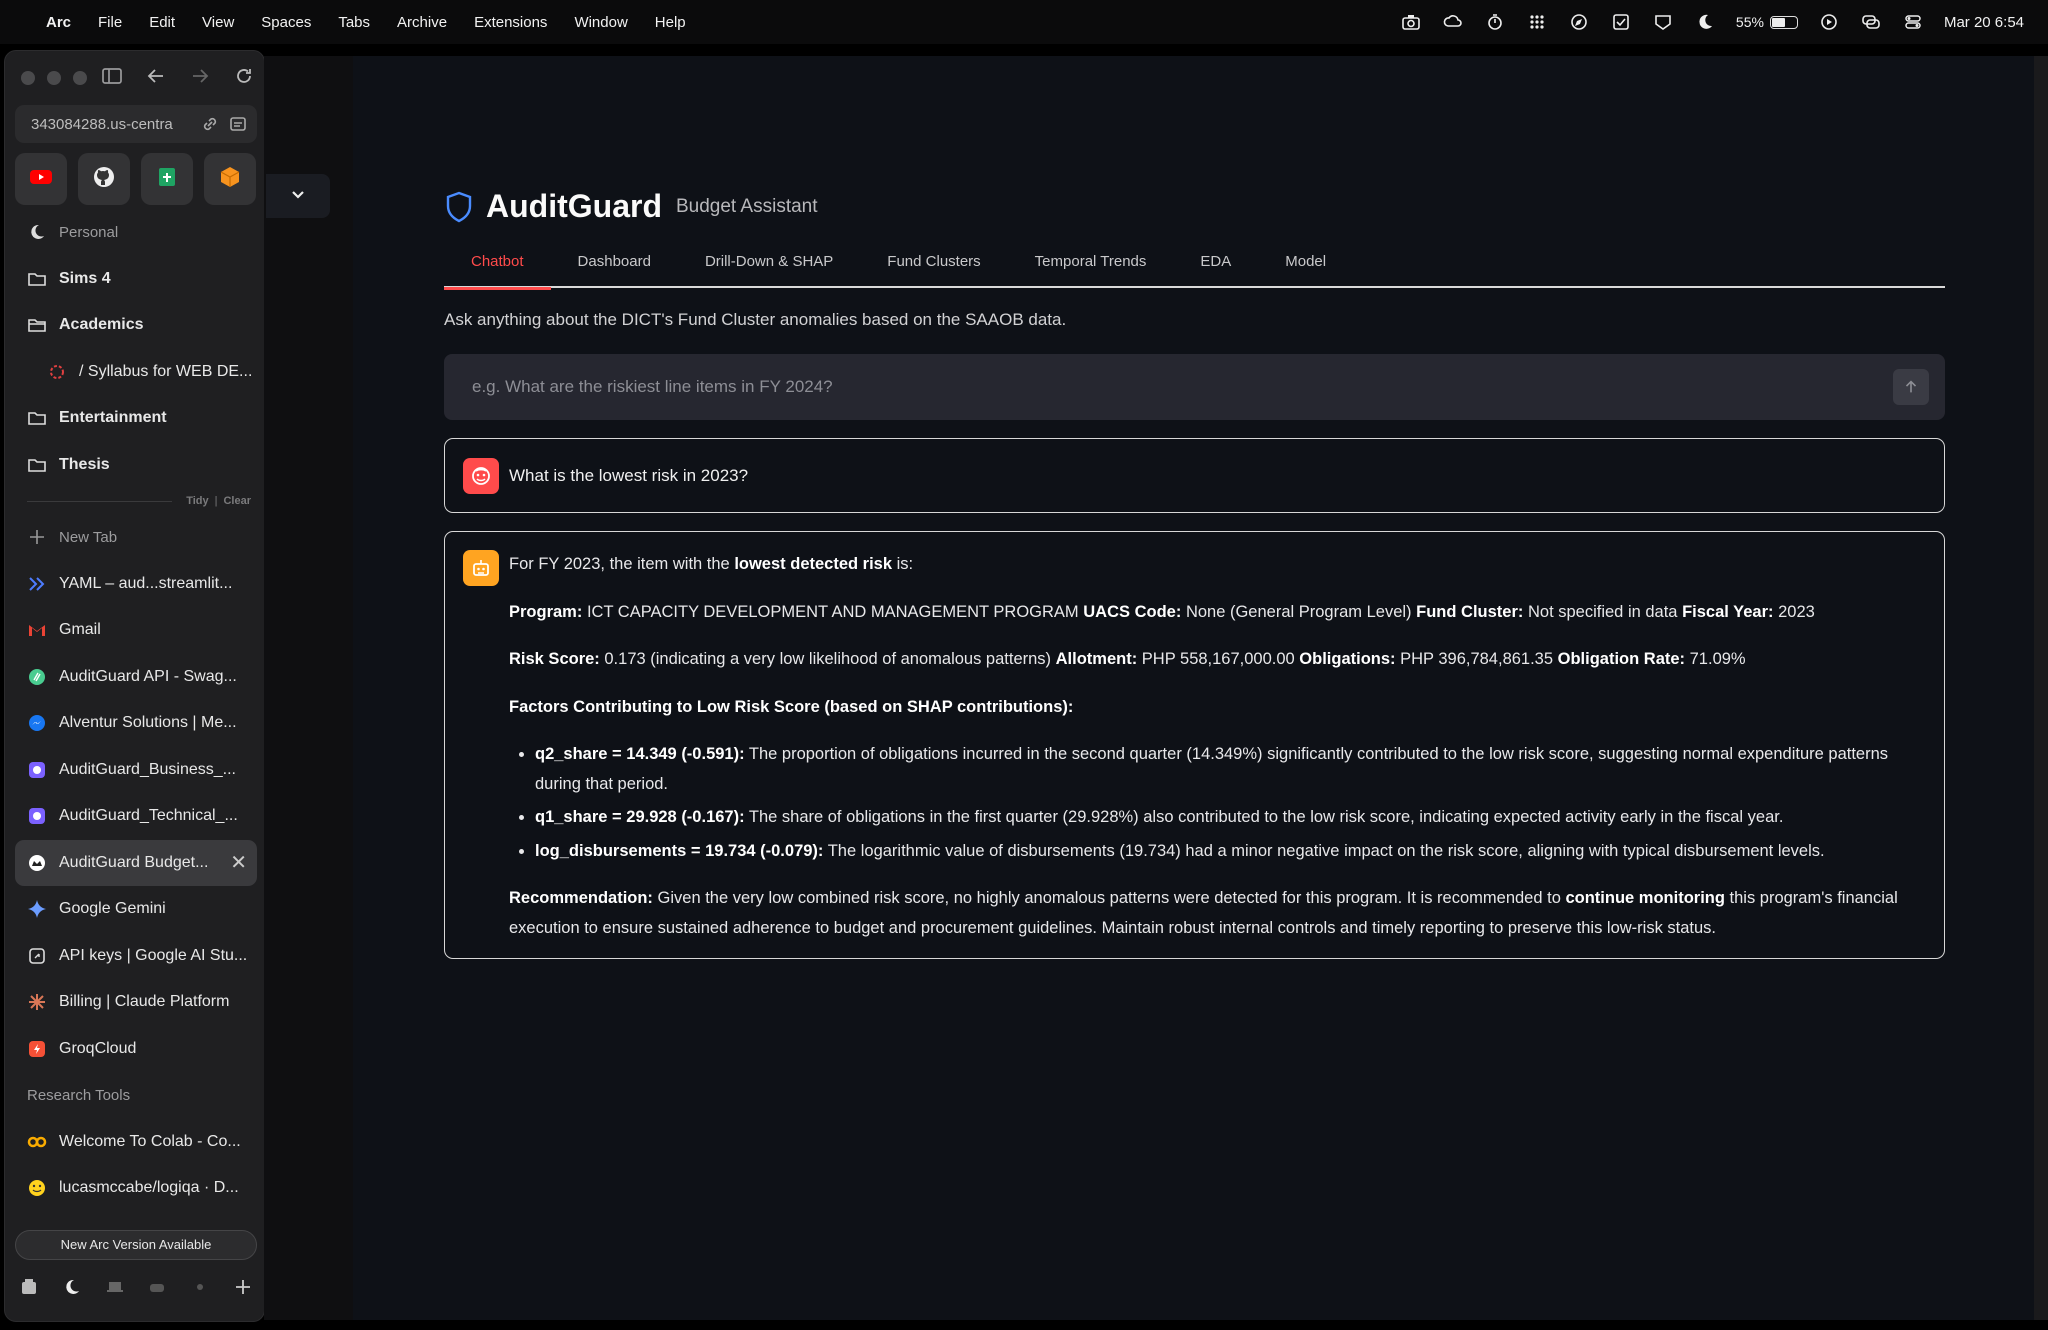 This screenshot has height=1330, width=2048. I want to click on tab-auditguard-budget: AuditGuard Budget... ✕, so click(136, 862).